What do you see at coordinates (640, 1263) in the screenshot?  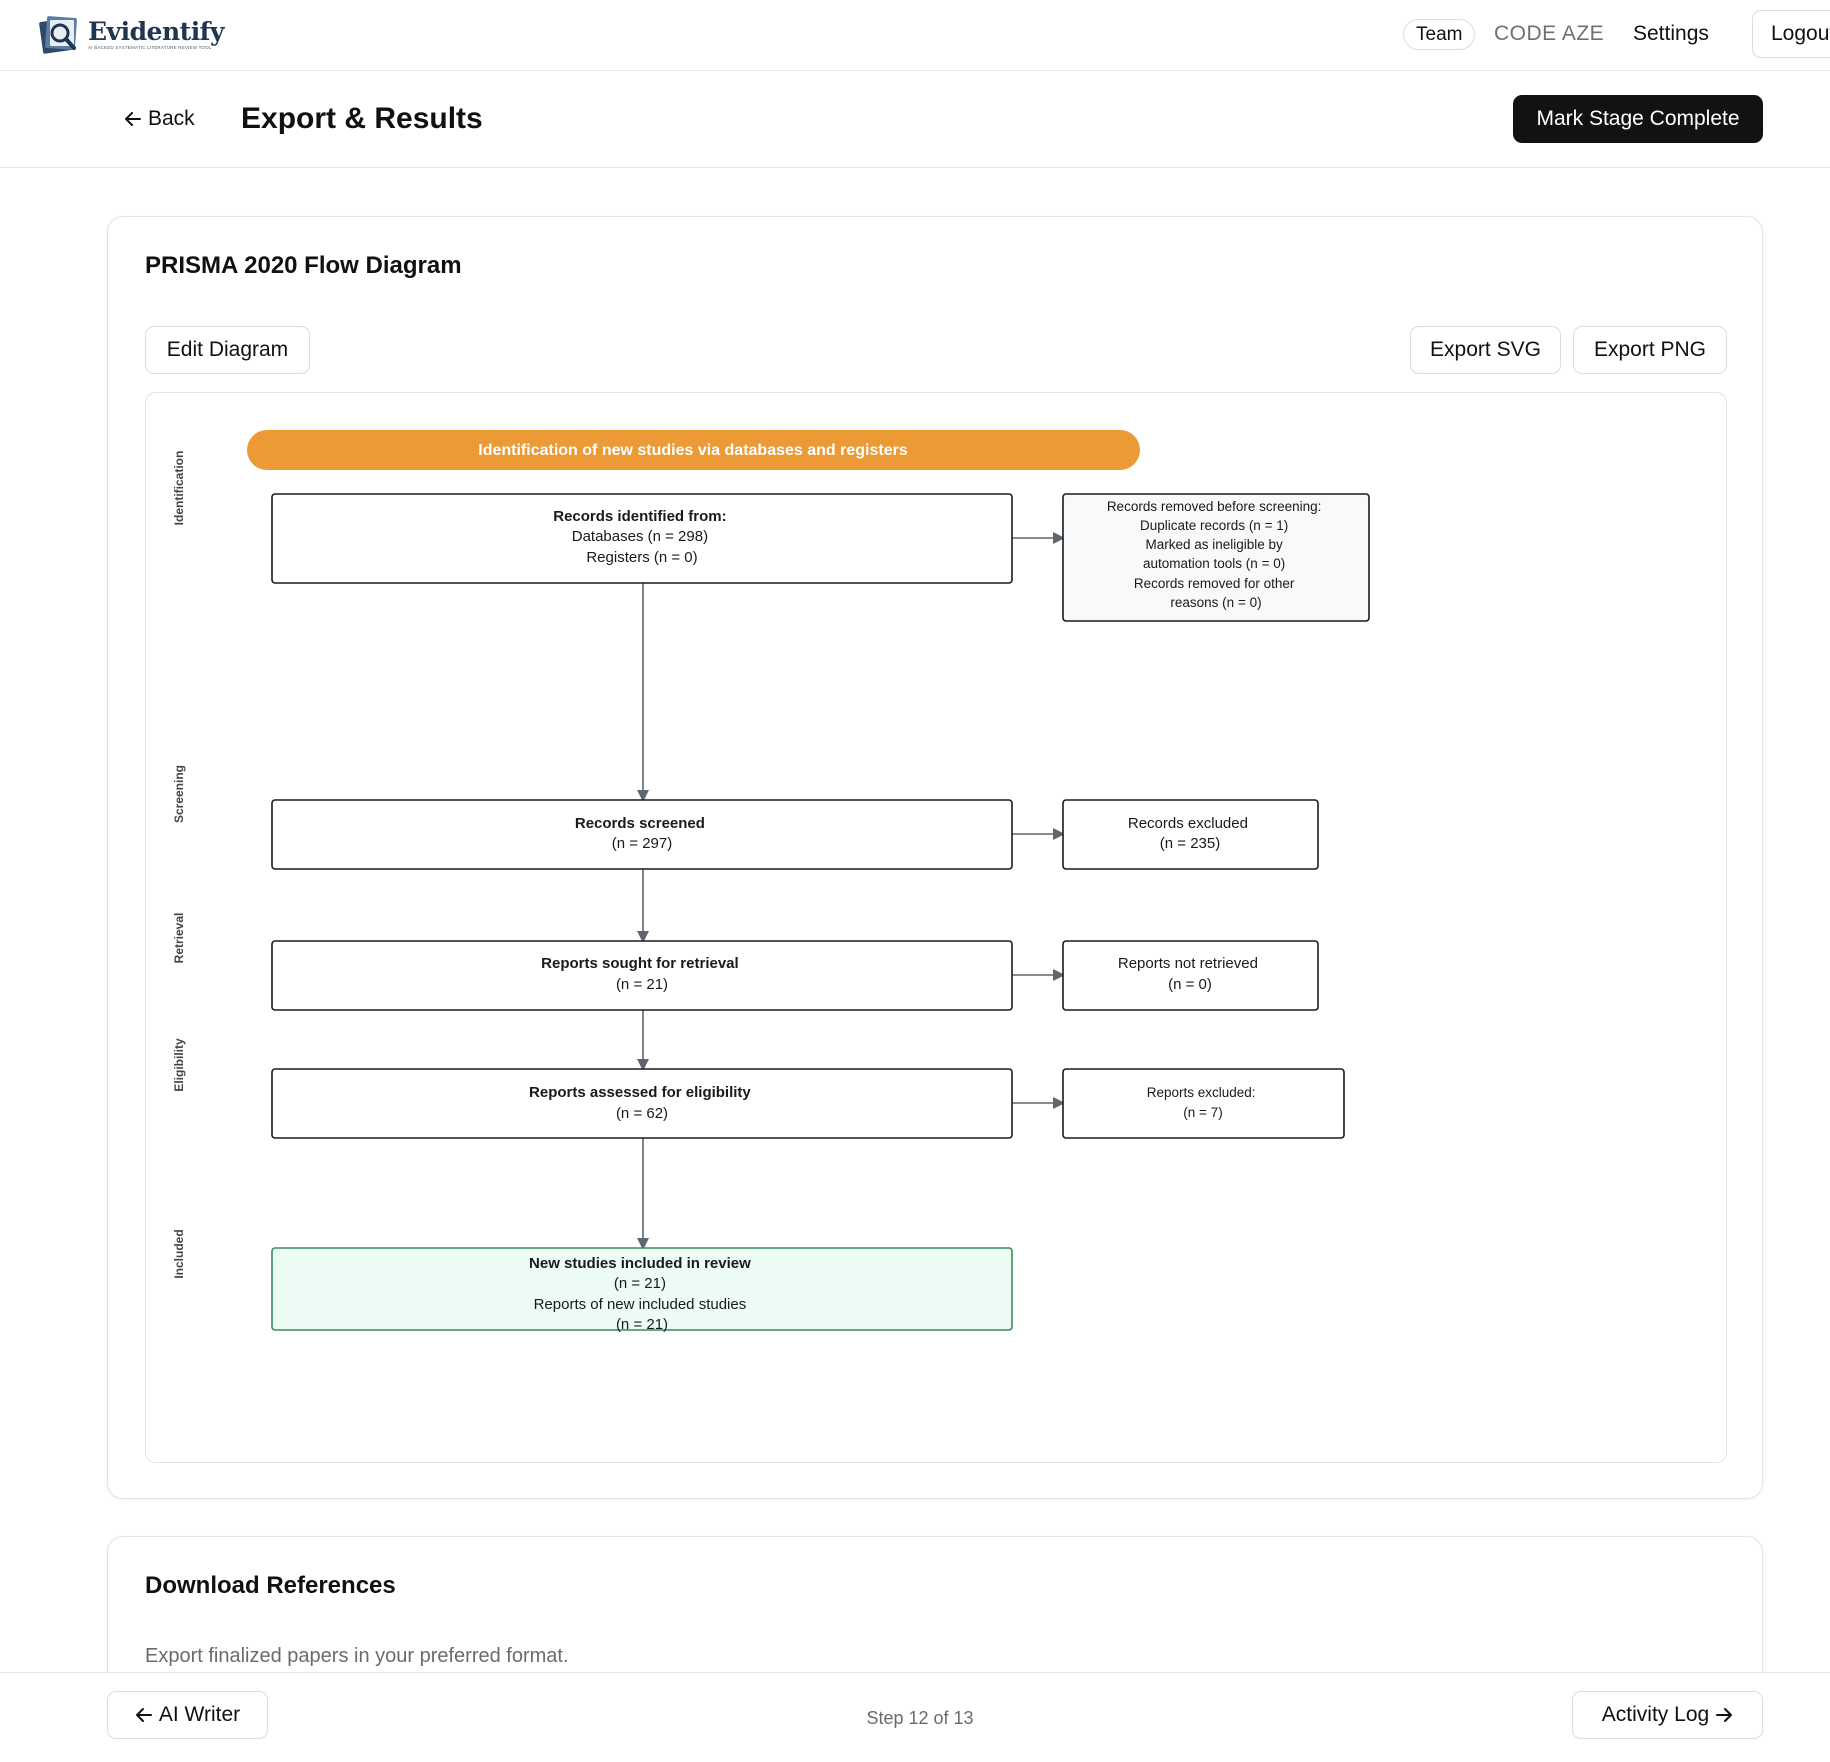 I see `box-studies-included-title: New studies included in review` at bounding box center [640, 1263].